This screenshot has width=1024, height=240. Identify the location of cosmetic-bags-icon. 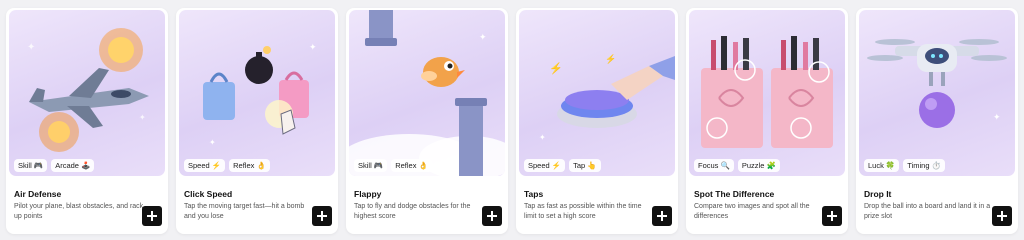
(767, 92).